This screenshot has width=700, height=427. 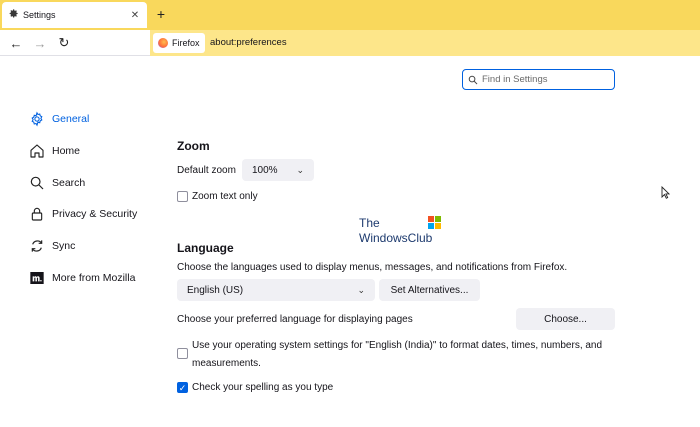 I want to click on identity-box: Firefox, so click(x=179, y=43).